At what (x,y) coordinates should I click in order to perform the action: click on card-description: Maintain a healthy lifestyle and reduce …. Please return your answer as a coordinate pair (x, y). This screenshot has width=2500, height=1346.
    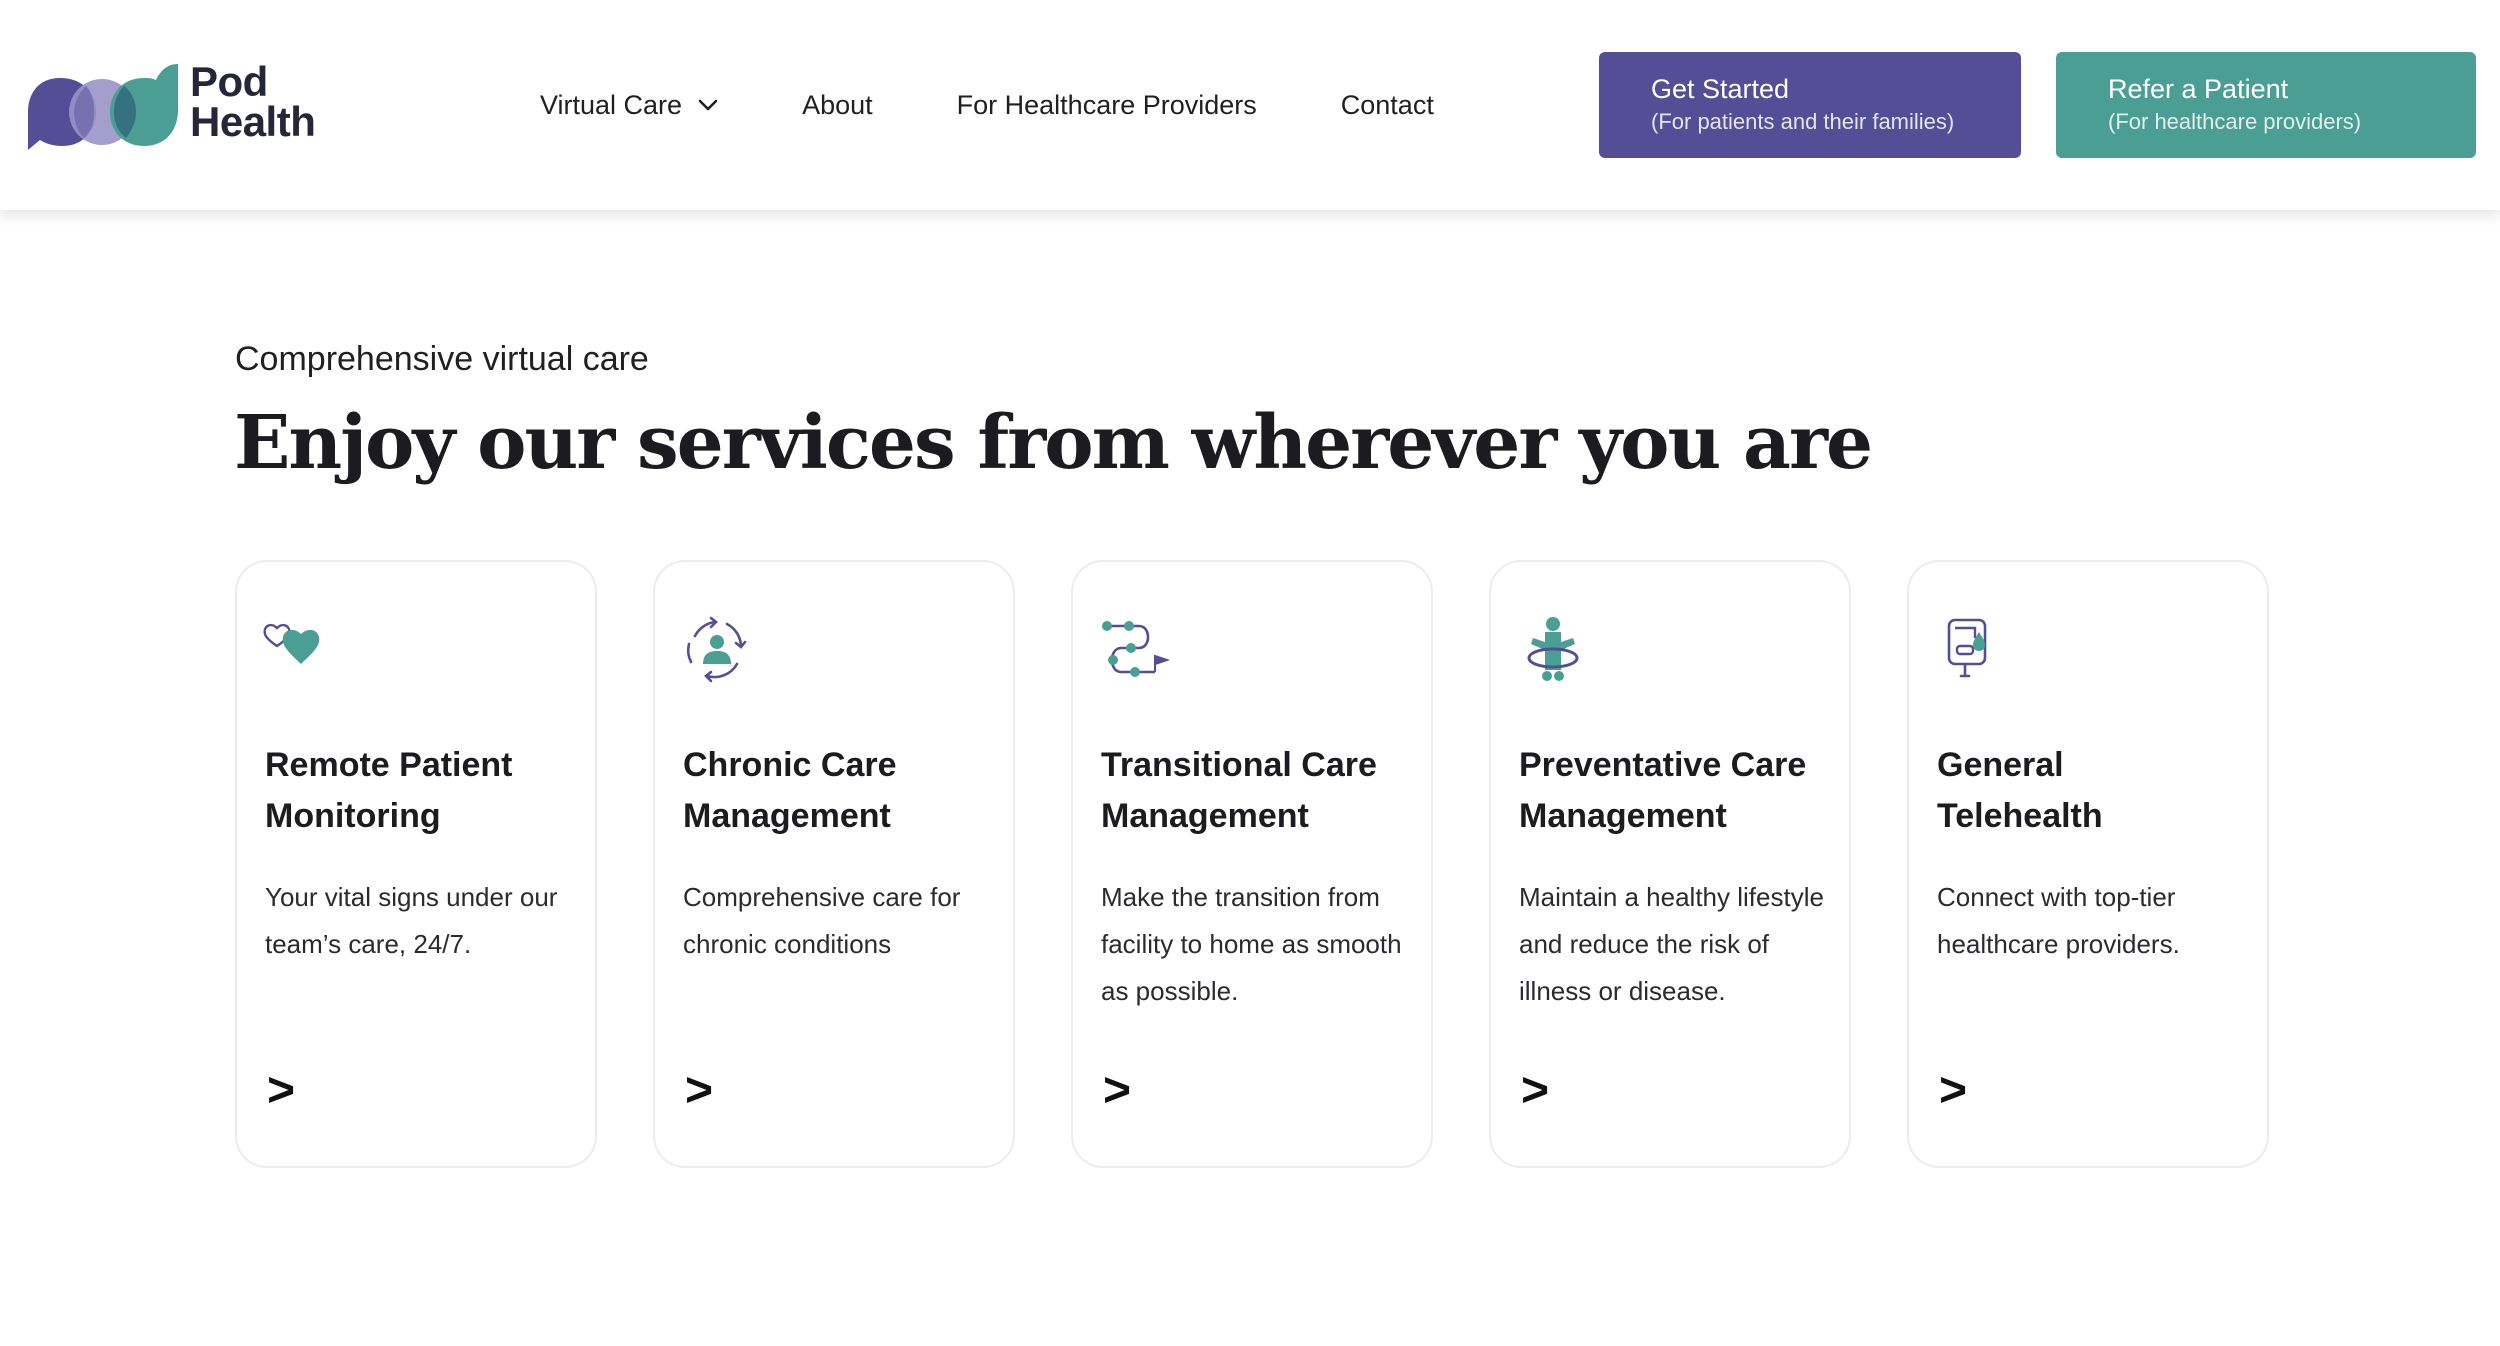
    Looking at the image, I should click on (1671, 944).